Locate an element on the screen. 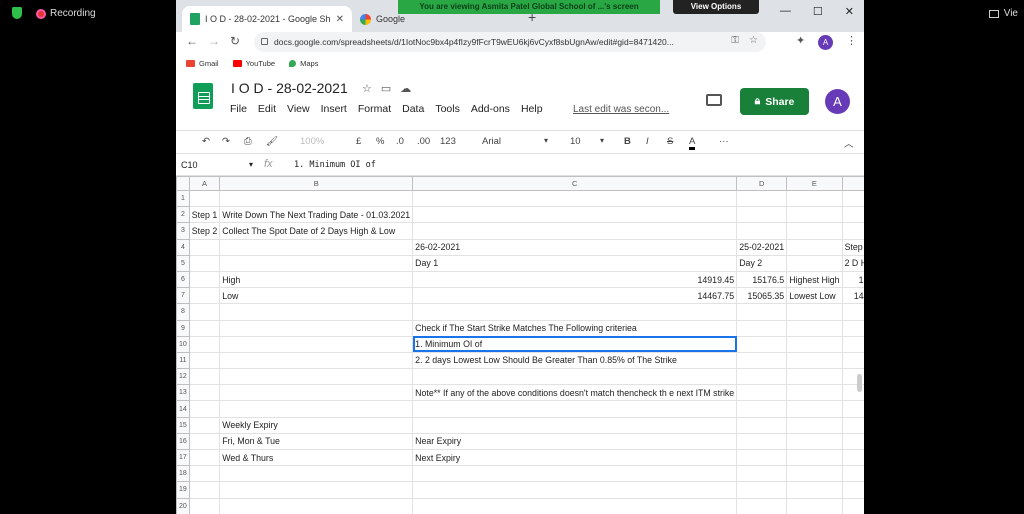  row-header: 17 is located at coordinates (183, 457).